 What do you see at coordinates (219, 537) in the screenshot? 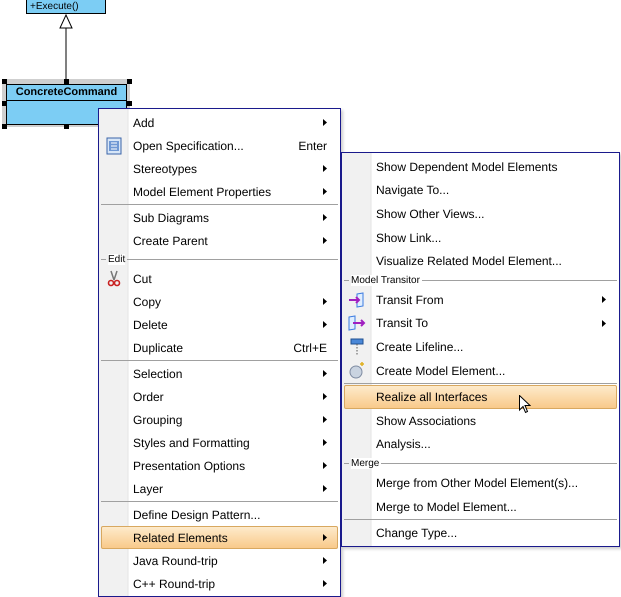
I see `menu-item: Related Elements` at bounding box center [219, 537].